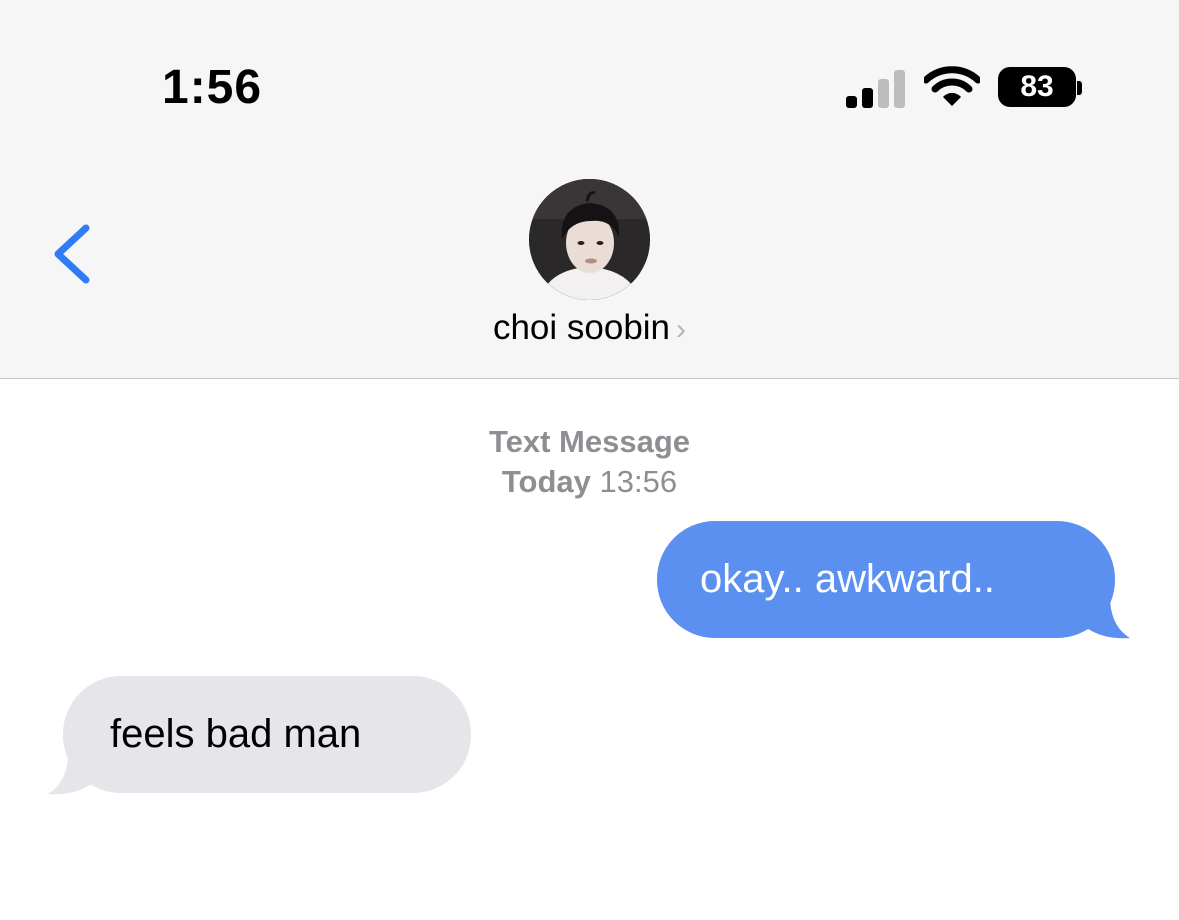 The height and width of the screenshot is (920, 1179). What do you see at coordinates (581, 327) in the screenshot?
I see `contact-name: choi soobin` at bounding box center [581, 327].